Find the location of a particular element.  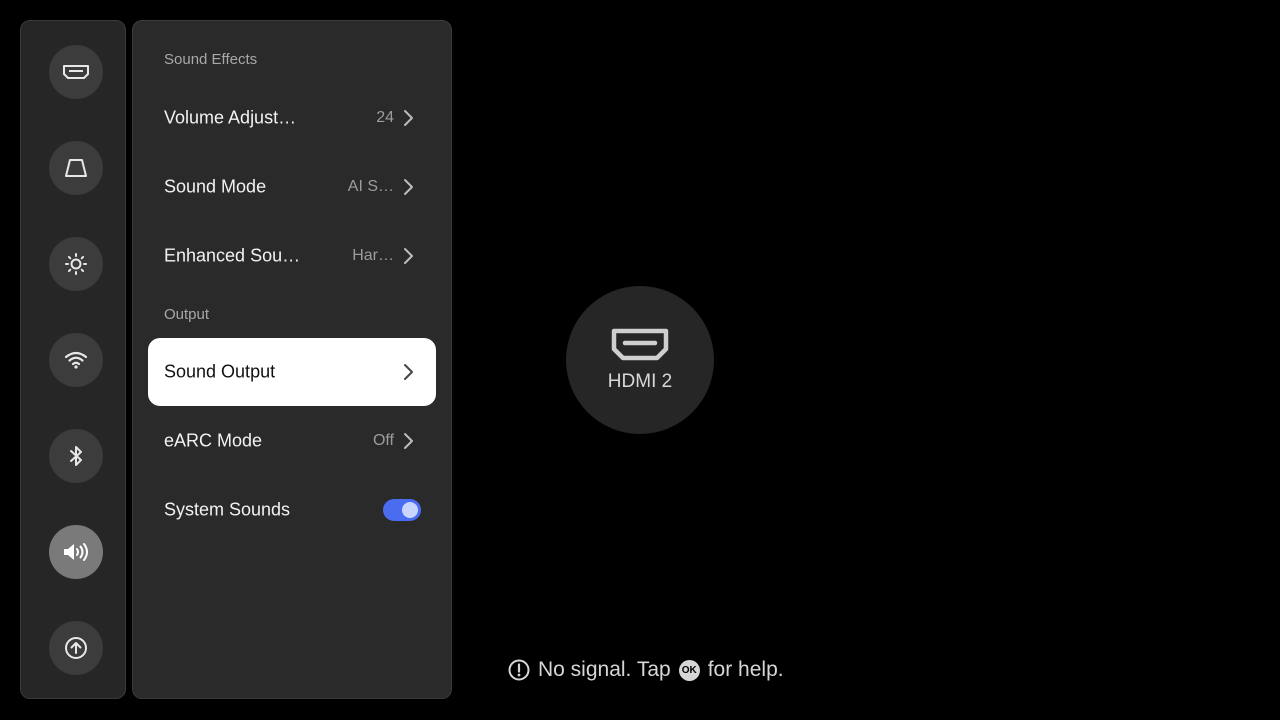

wifi-icon is located at coordinates (76, 360).